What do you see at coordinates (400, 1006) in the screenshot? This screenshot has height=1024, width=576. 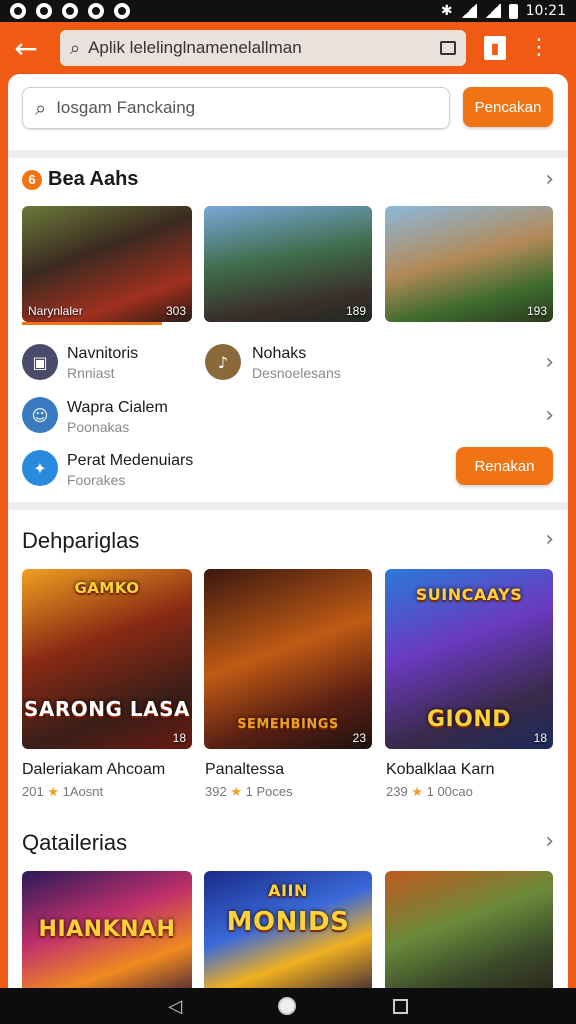 I see `nav-recents-icon` at bounding box center [400, 1006].